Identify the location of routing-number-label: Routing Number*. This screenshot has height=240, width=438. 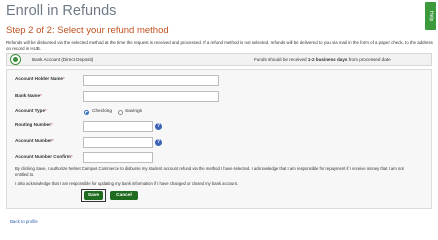
(34, 124).